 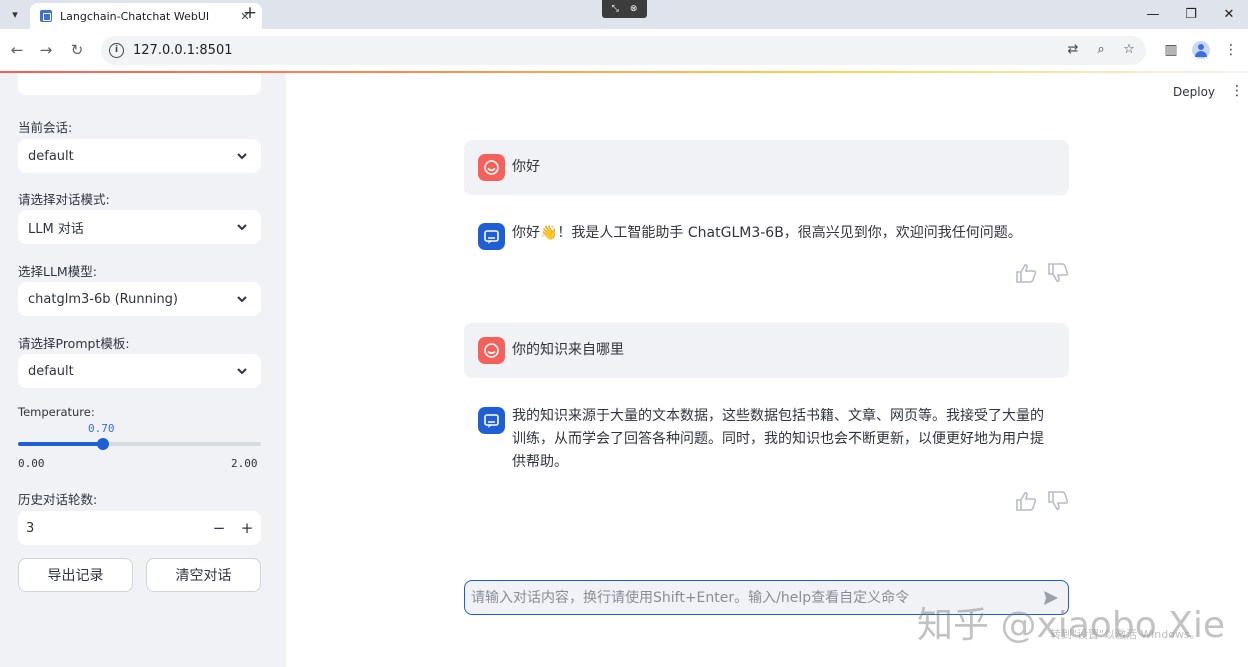 I want to click on deploy-button: Deploy, so click(x=1194, y=92).